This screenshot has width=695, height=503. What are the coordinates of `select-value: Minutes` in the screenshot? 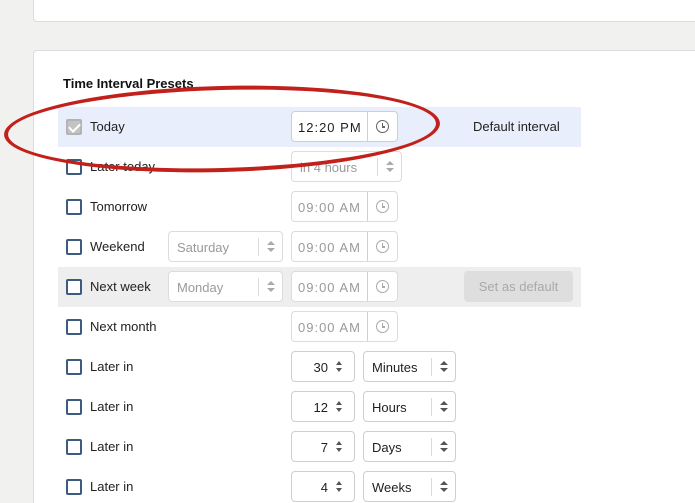 It's located at (395, 367).